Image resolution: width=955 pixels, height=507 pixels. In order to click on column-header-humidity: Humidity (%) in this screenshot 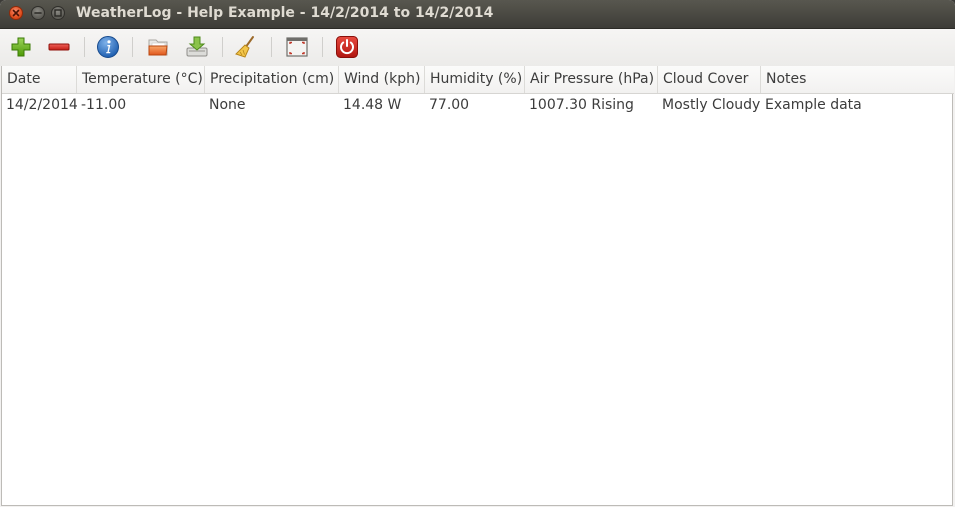, I will do `click(475, 79)`.